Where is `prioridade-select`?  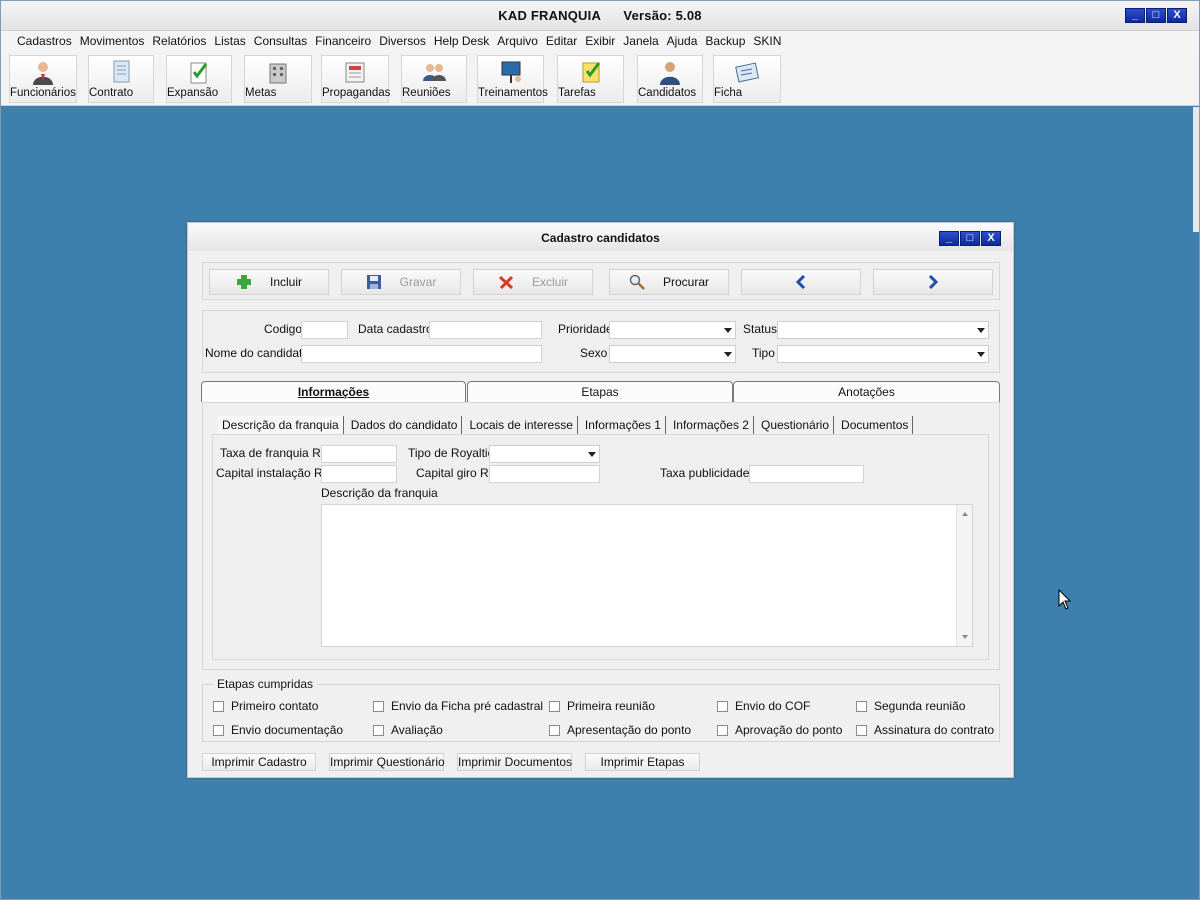
prioridade-select is located at coordinates (672, 330).